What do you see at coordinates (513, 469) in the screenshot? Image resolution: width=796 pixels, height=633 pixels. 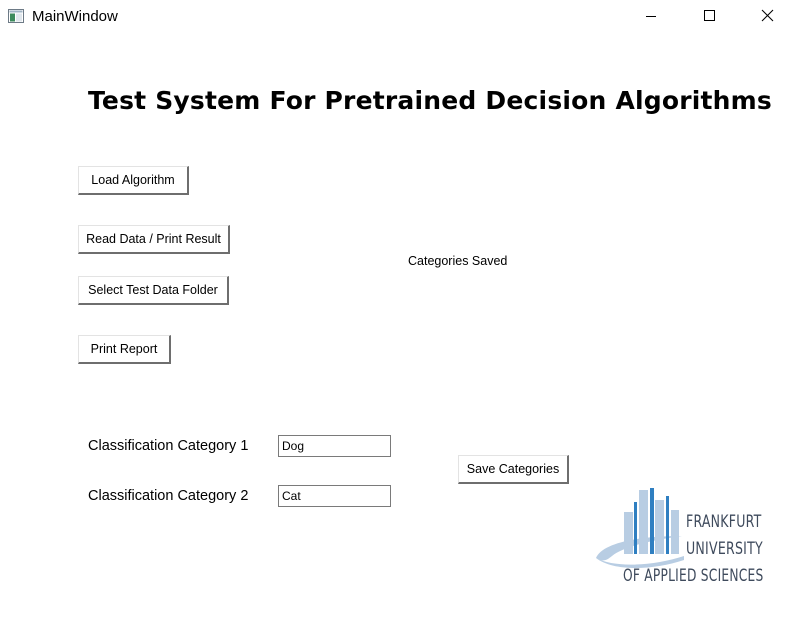 I see `save-categories-button: Save Categories` at bounding box center [513, 469].